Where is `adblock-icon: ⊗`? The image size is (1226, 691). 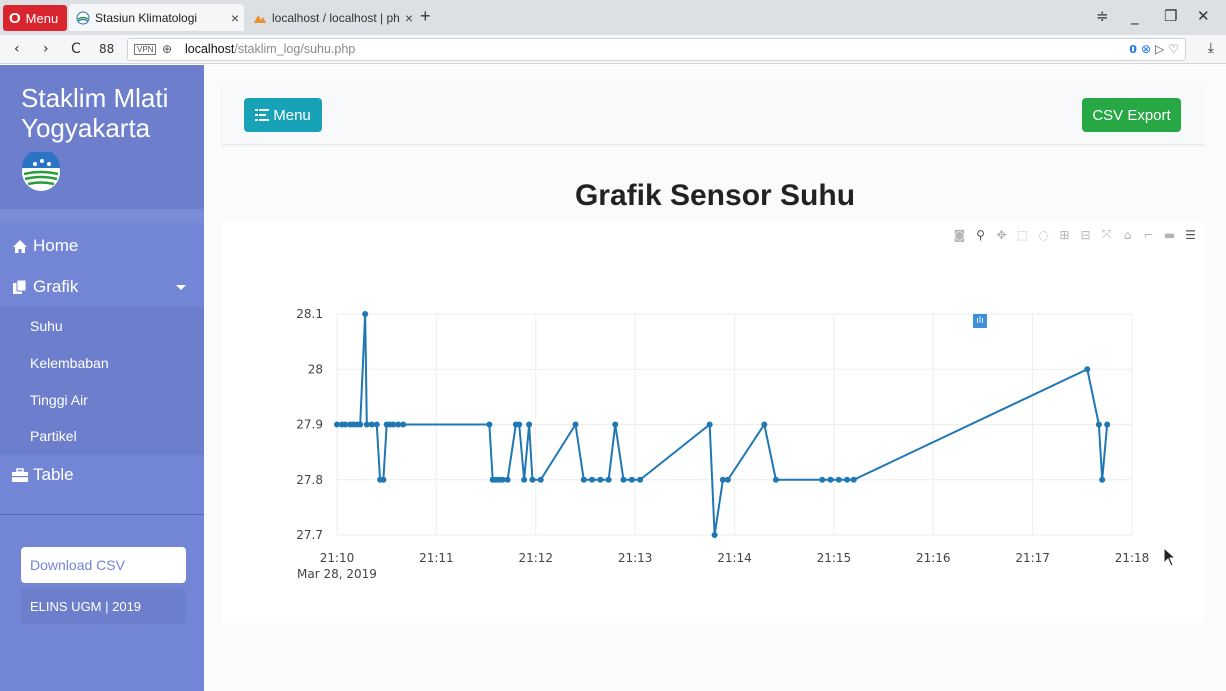
adblock-icon: ⊗ is located at coordinates (1146, 49).